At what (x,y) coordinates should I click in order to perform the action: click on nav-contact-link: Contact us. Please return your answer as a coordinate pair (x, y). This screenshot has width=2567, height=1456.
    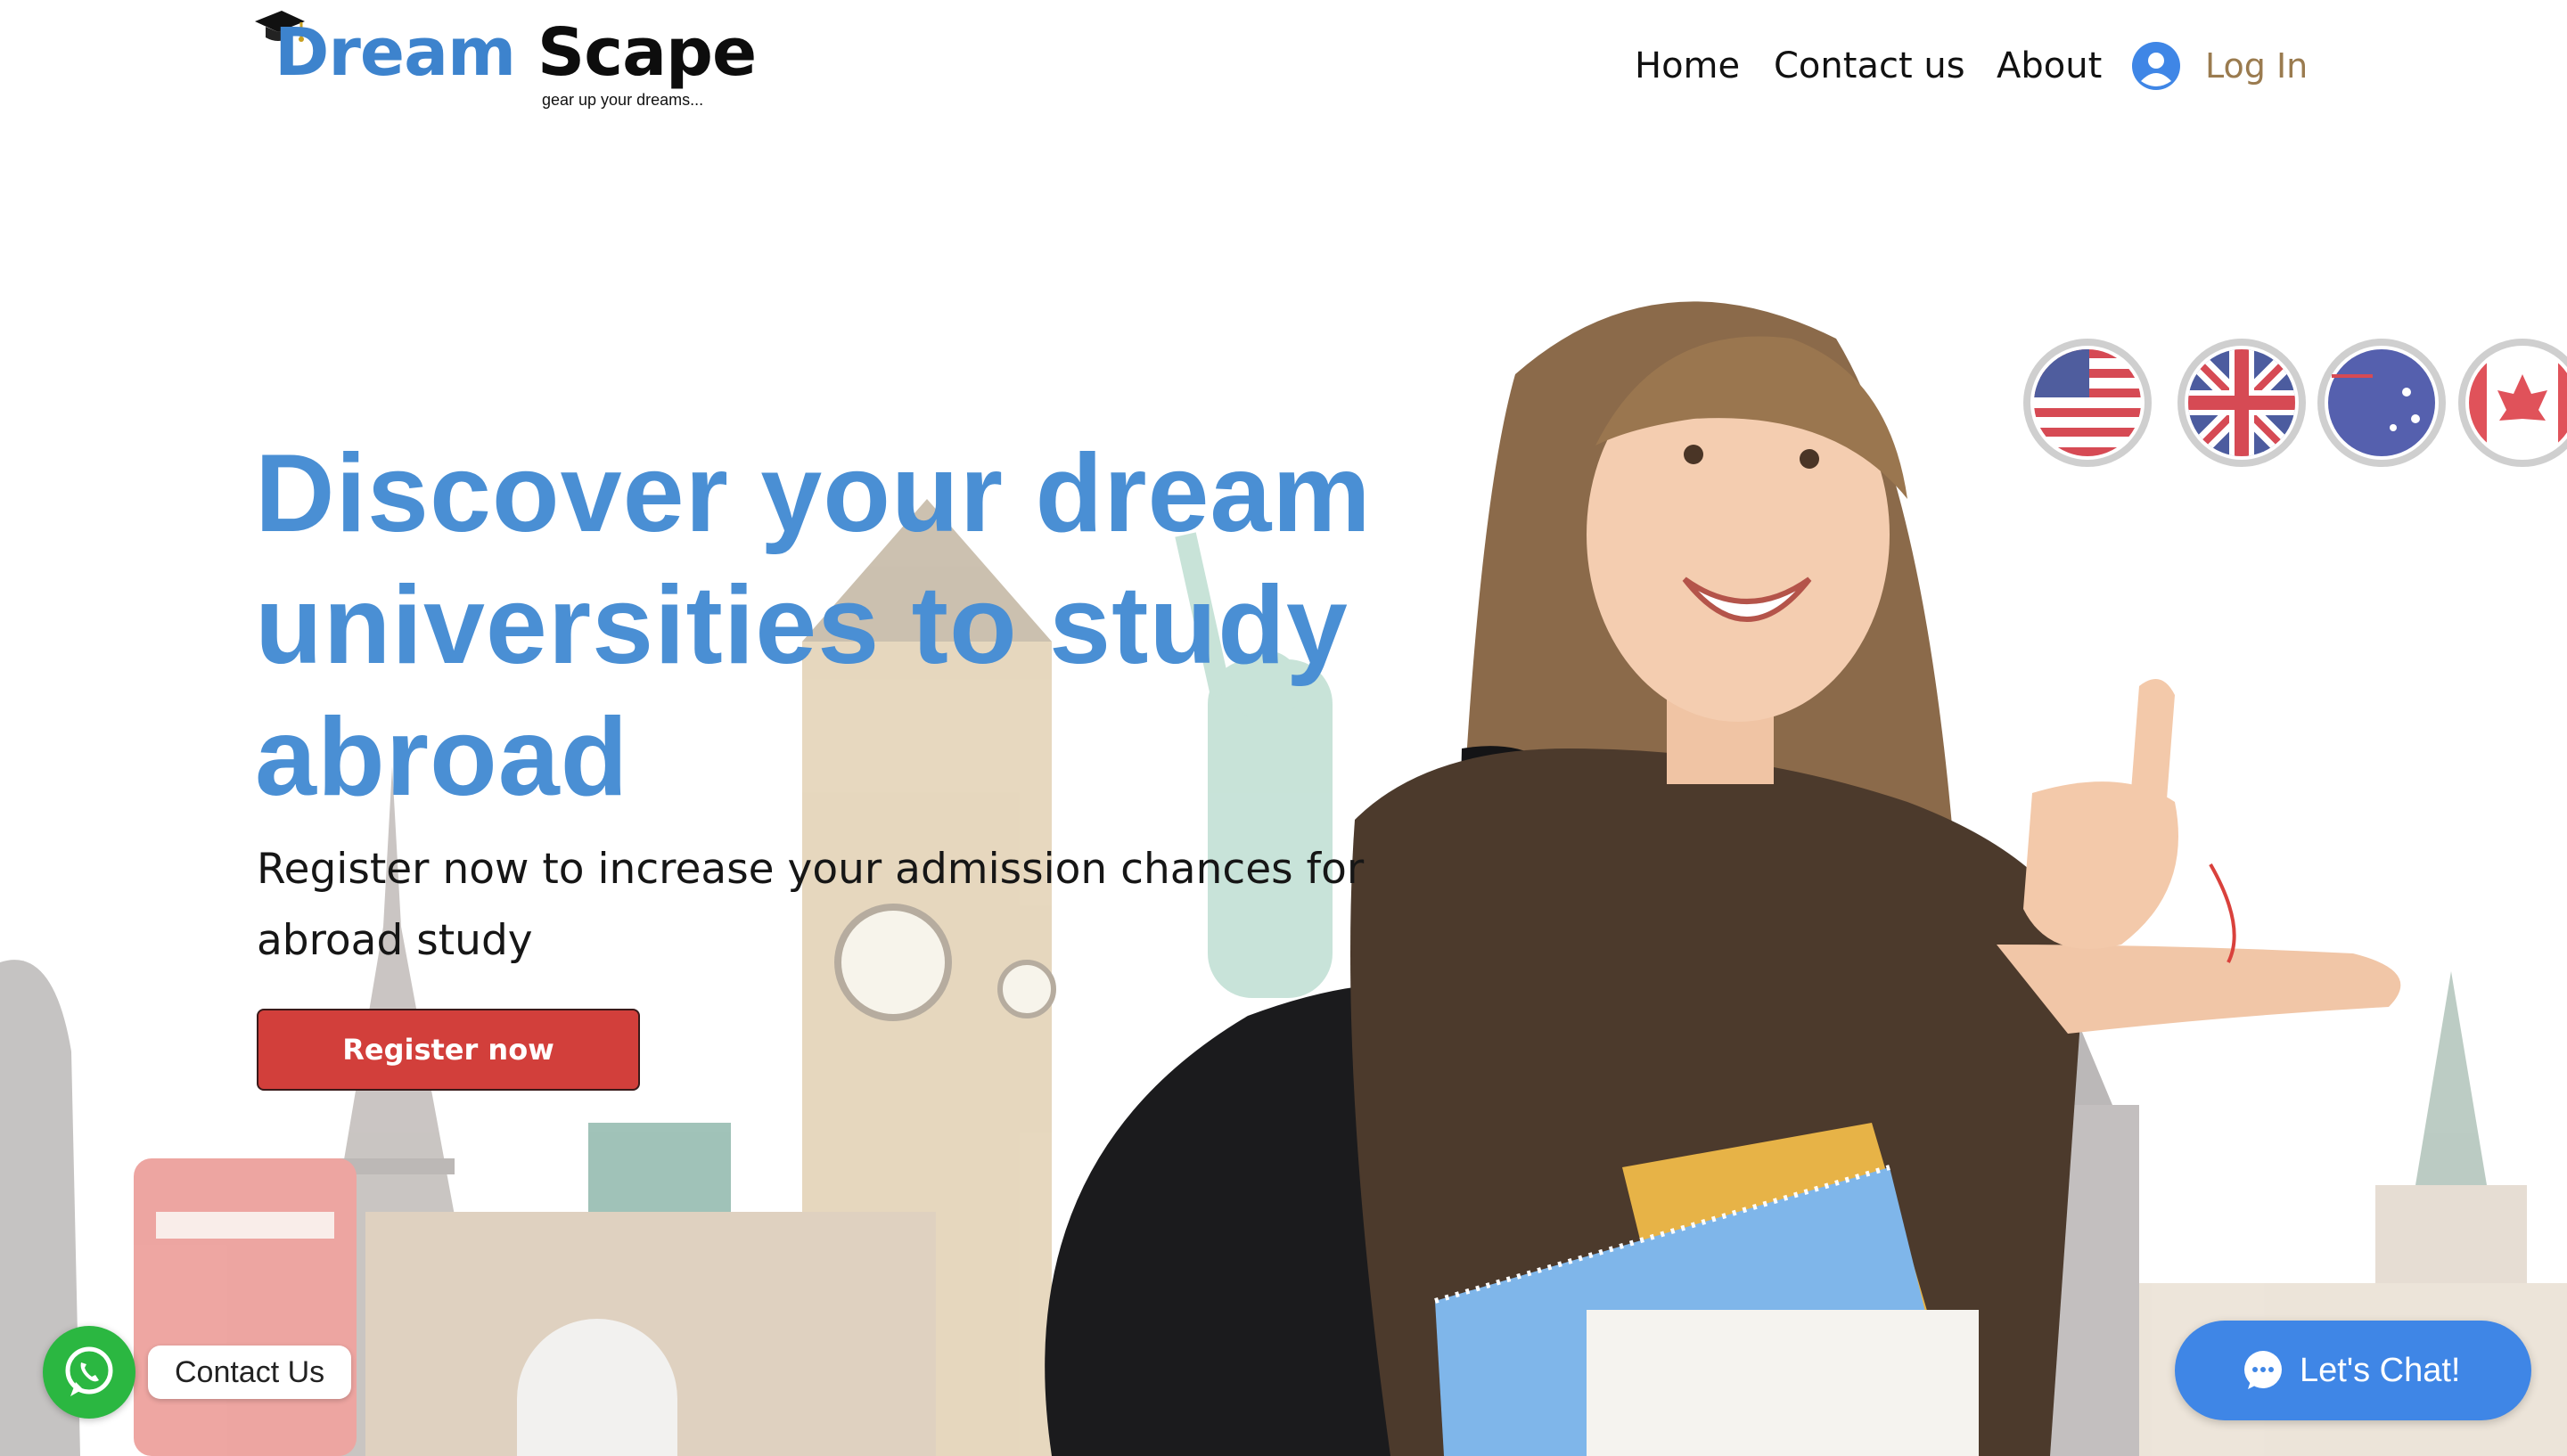
    Looking at the image, I should click on (1869, 66).